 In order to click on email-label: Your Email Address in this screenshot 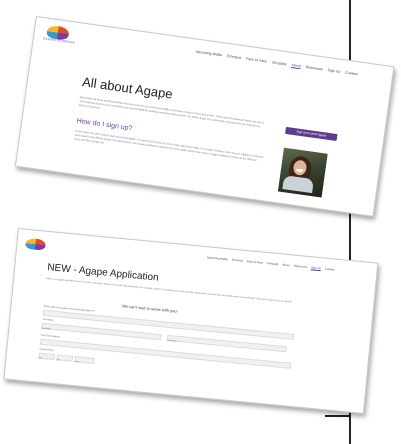, I will do `click(50, 336)`.